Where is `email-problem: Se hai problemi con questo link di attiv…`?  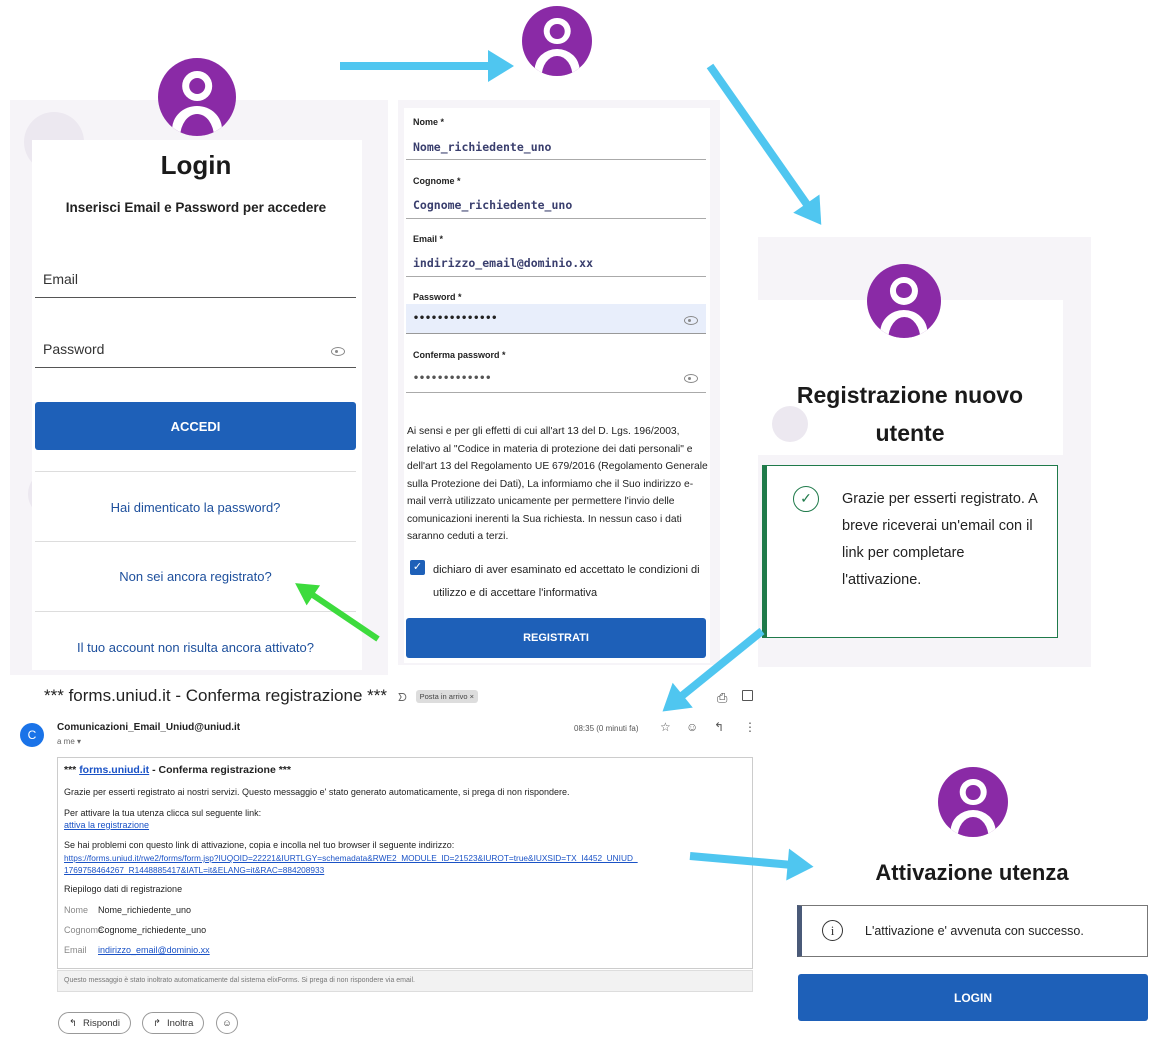
email-problem: Se hai problemi con questo link di attiv… is located at coordinates (259, 845).